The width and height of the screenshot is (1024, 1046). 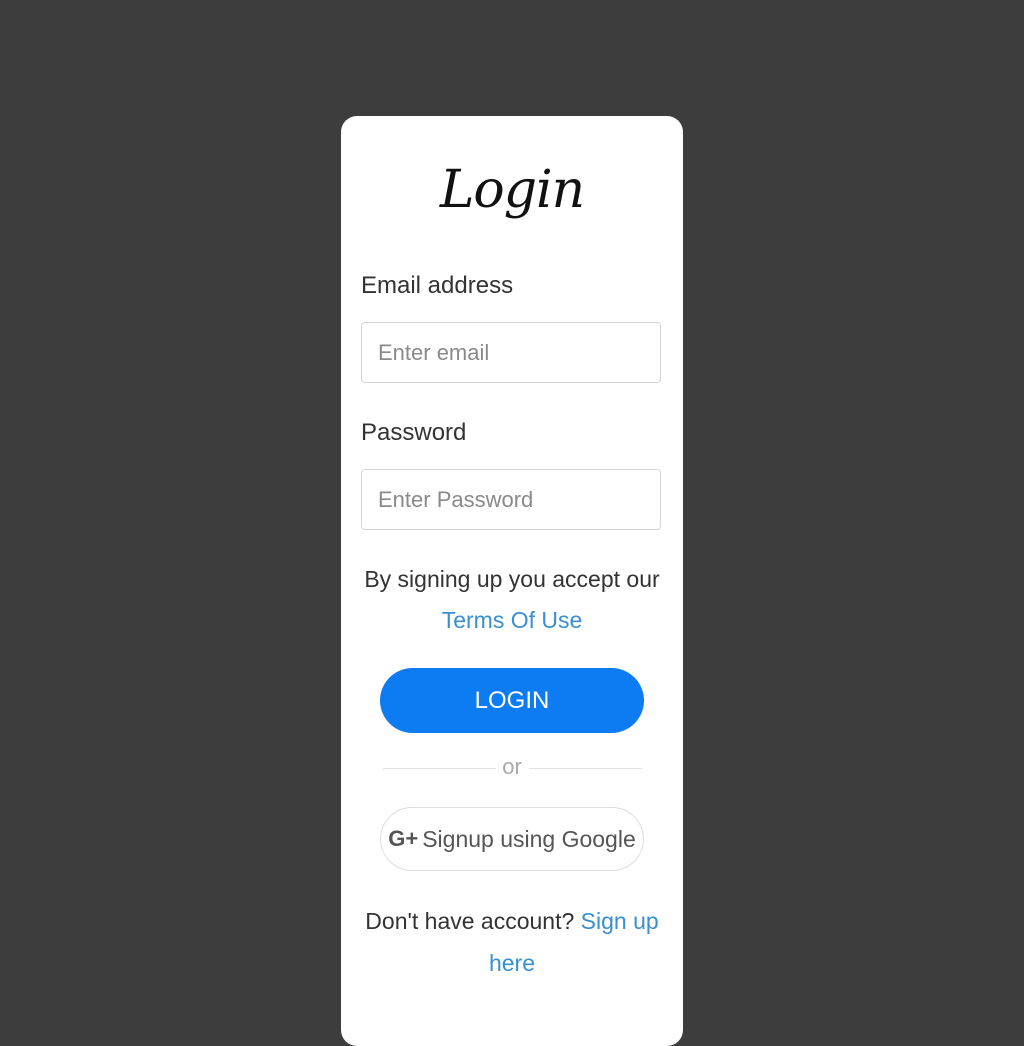 I want to click on password-field, so click(x=511, y=499).